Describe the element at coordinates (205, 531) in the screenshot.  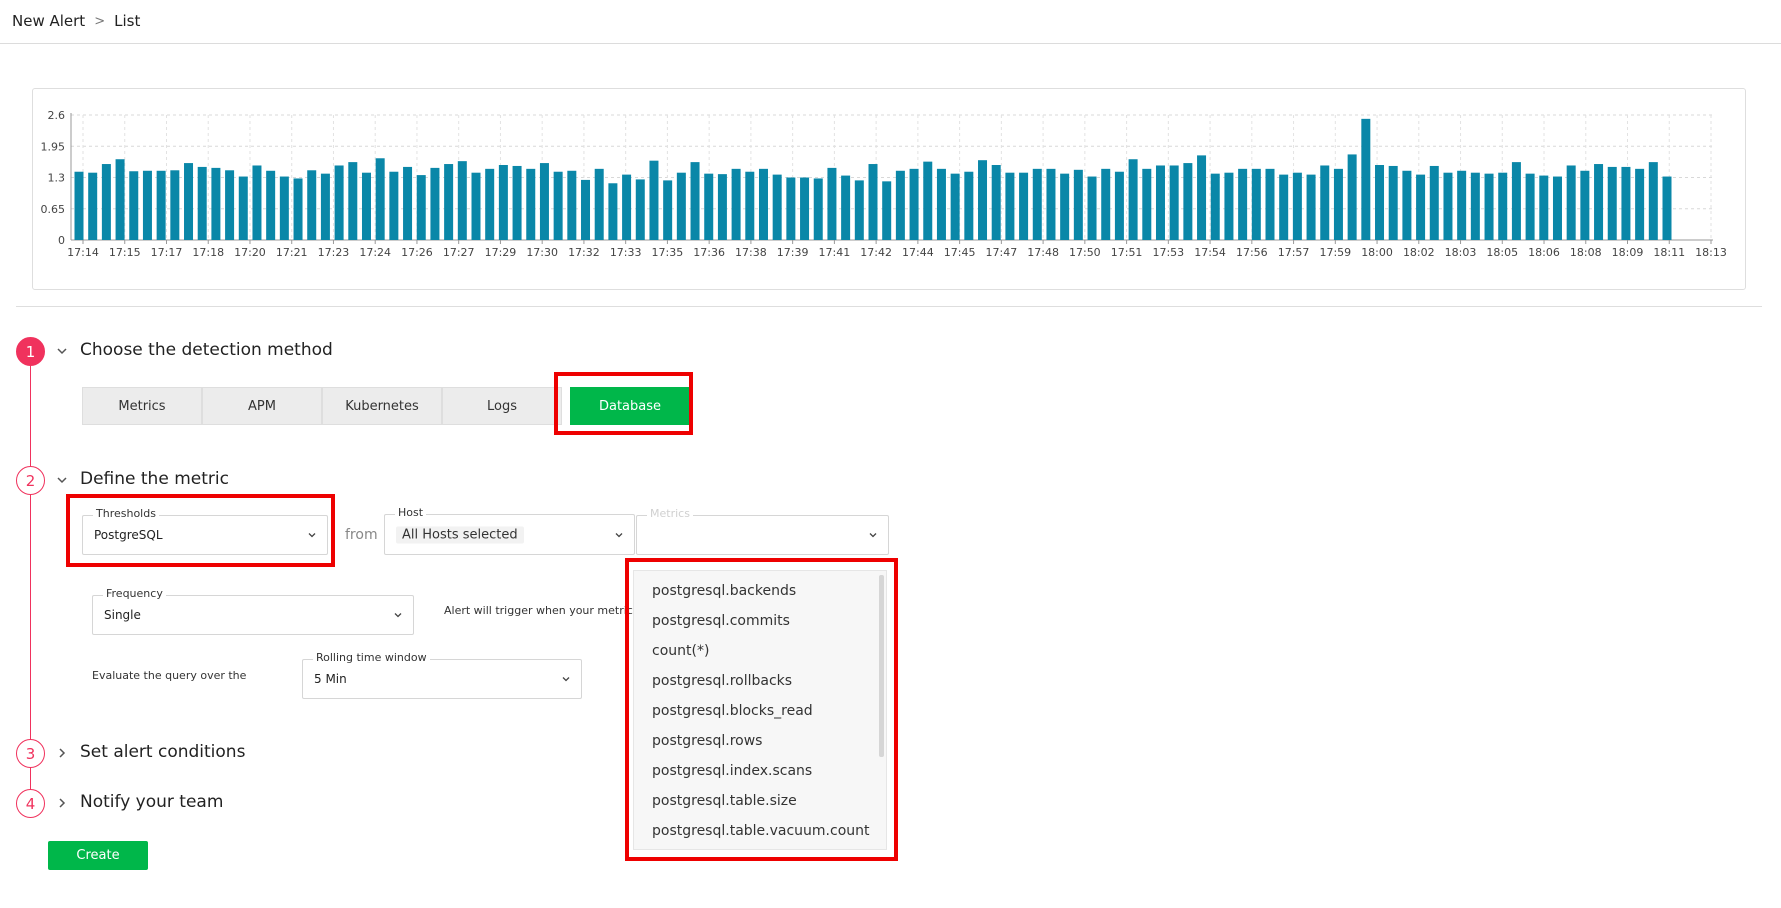
I see `thresholds-select: Thresholds PostgreSQL` at that location.